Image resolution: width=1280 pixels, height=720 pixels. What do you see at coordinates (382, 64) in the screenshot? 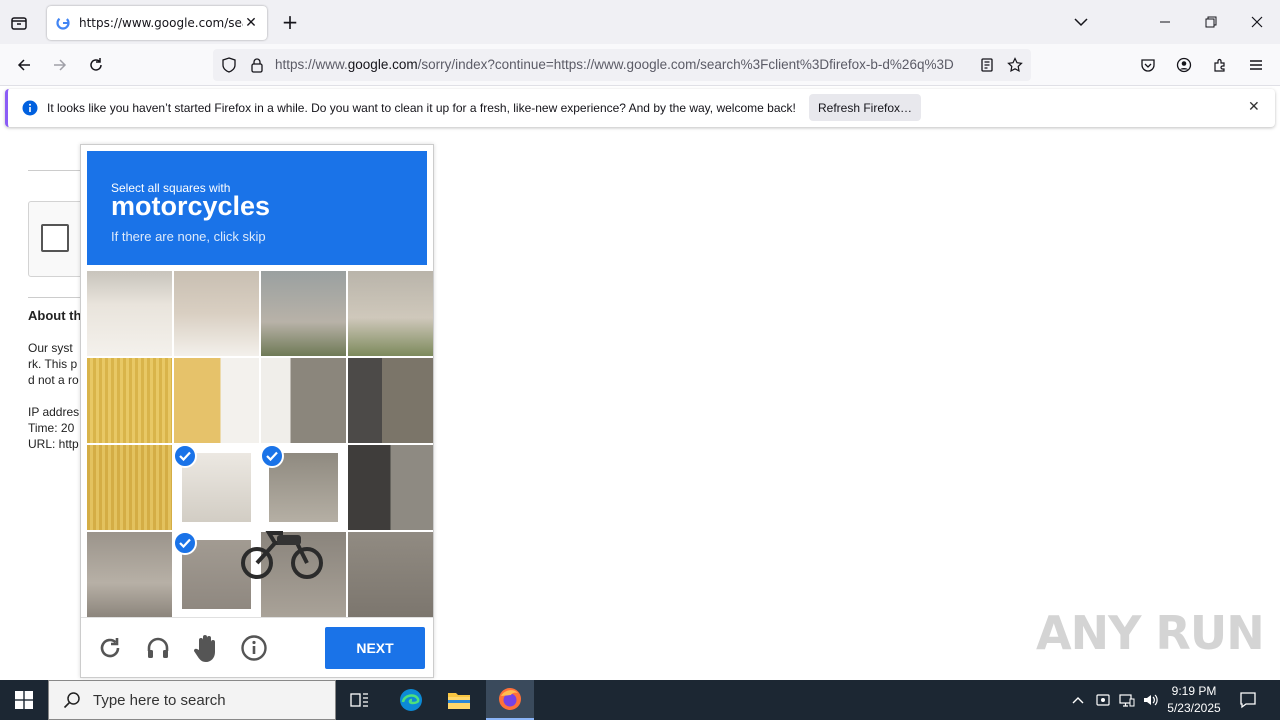
I see `url-host: google.com` at bounding box center [382, 64].